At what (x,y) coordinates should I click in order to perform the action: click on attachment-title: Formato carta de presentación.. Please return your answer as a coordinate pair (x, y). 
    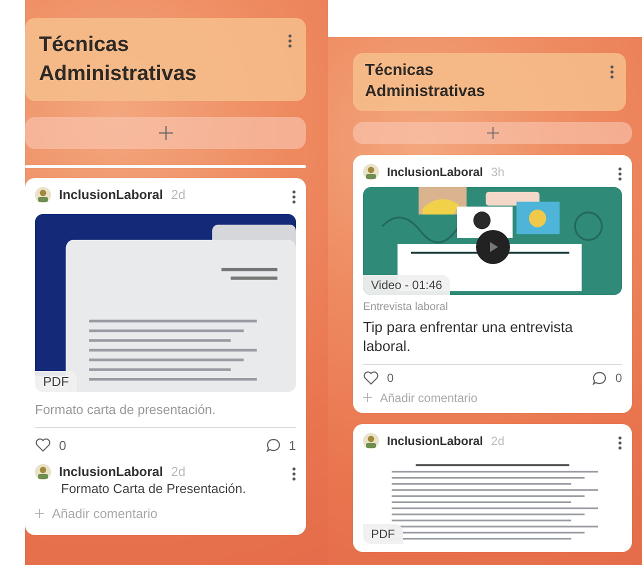
    Looking at the image, I should click on (126, 409).